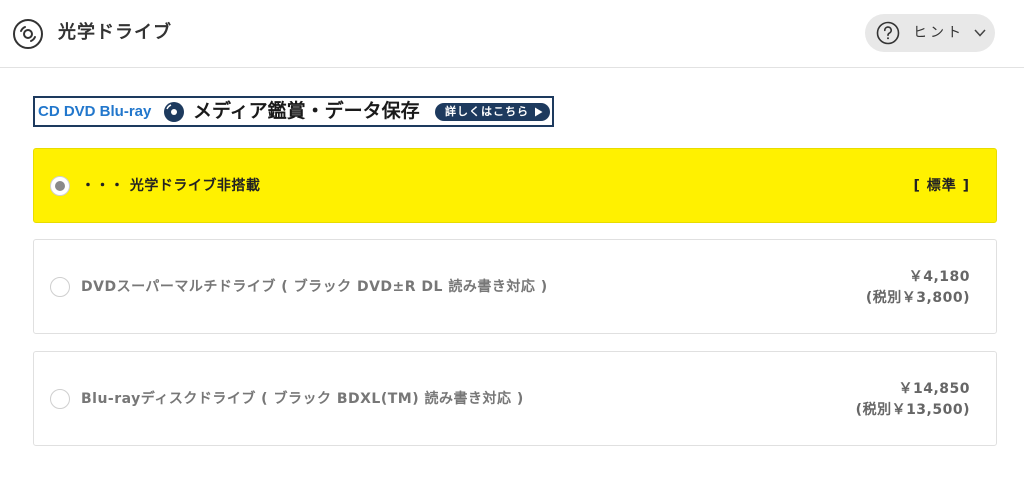 This screenshot has height=479, width=1024. I want to click on radio-selected-dot, so click(60, 186).